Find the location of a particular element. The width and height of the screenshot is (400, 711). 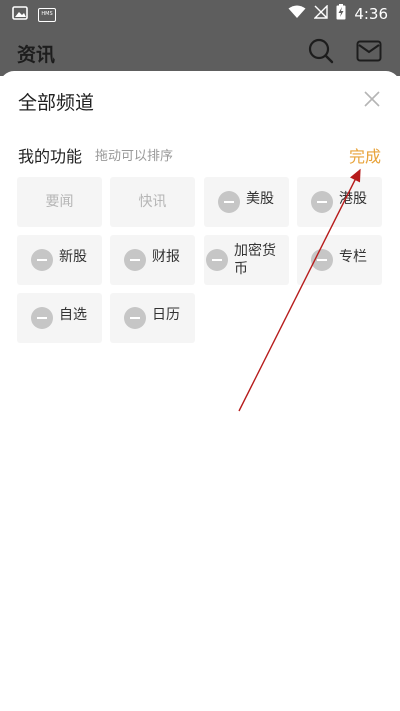

channel-tile: 专栏 is located at coordinates (339, 260).